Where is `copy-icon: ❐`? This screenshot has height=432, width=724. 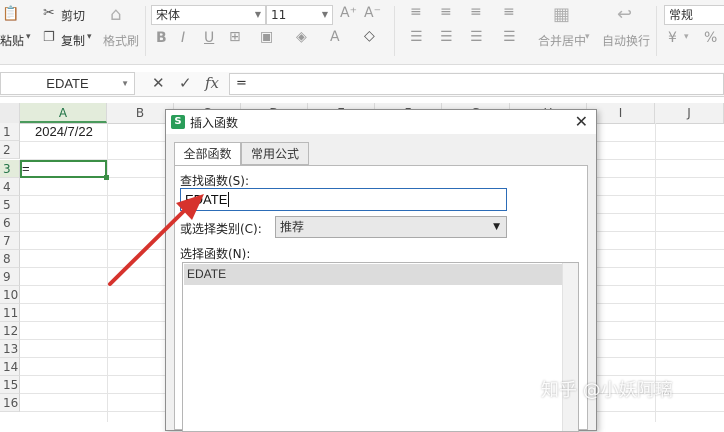
copy-icon: ❐ is located at coordinates (49, 37).